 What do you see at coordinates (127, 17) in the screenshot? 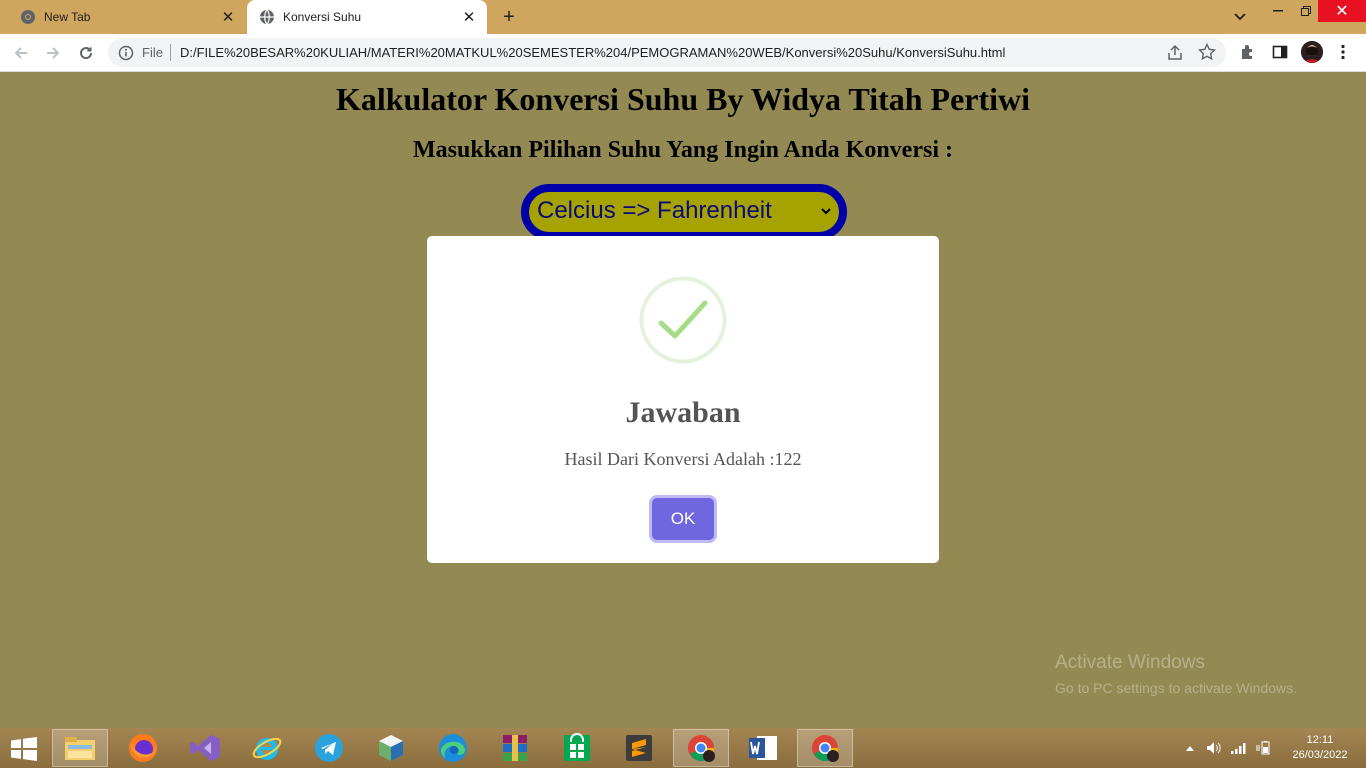
I see `tab-new-tab: New Tab ✕` at bounding box center [127, 17].